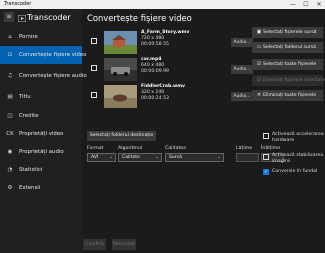 Image resolution: width=325 pixels, height=253 pixels. I want to click on remove-all-button: ✕ Eliminați toate fișierele, so click(287, 95).